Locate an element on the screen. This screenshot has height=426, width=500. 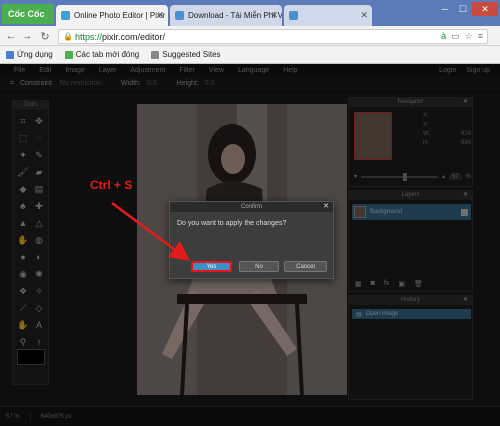
window-close-icon: ✕ is located at coordinates (485, 9).